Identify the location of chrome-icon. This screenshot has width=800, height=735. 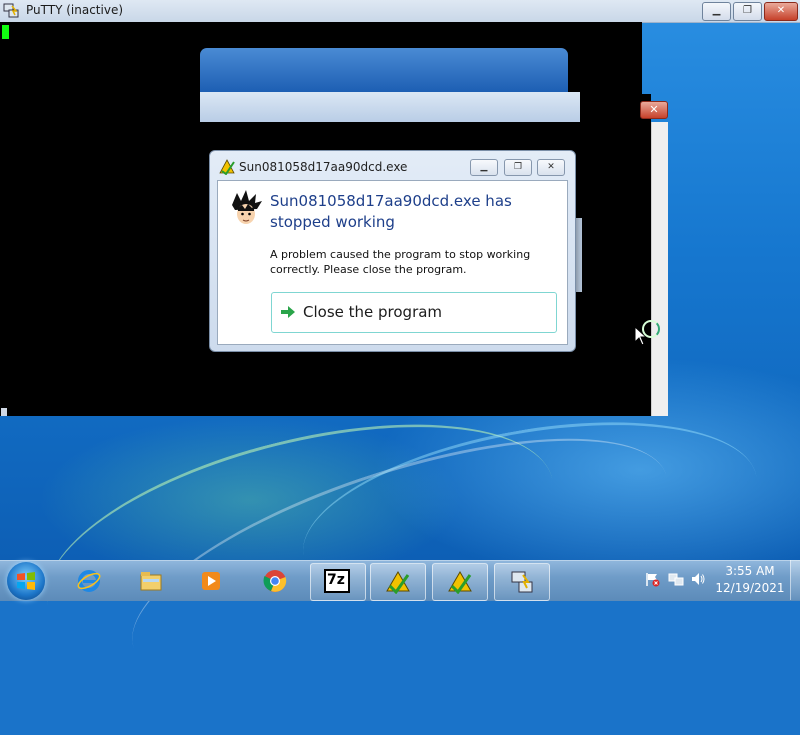
(275, 581).